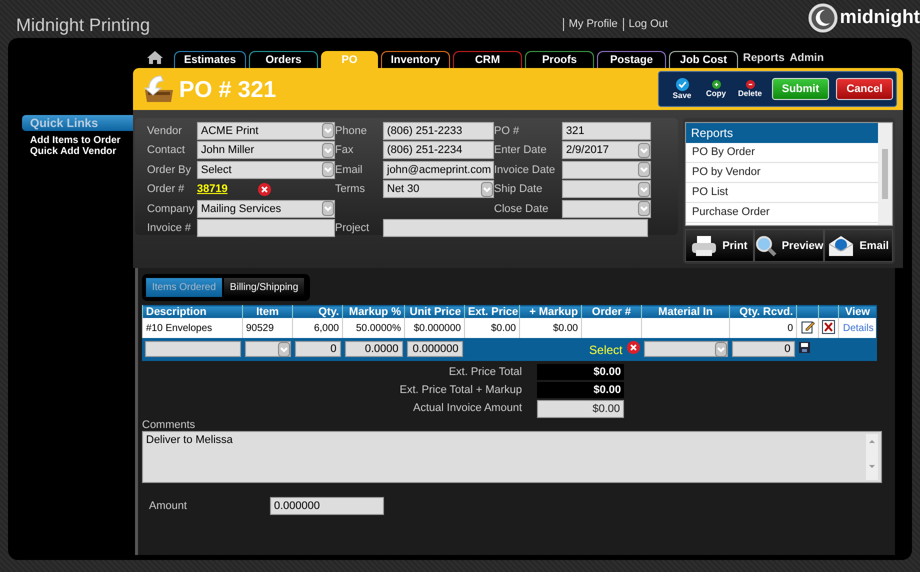  Describe the element at coordinates (165, 130) in the screenshot. I see `field-label: Vendor` at that location.